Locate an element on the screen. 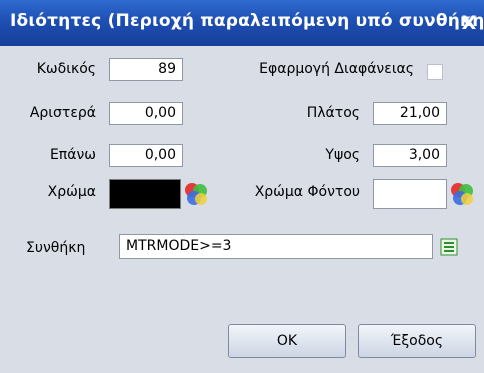 The height and width of the screenshot is (373, 484). color-swatch is located at coordinates (145, 194).